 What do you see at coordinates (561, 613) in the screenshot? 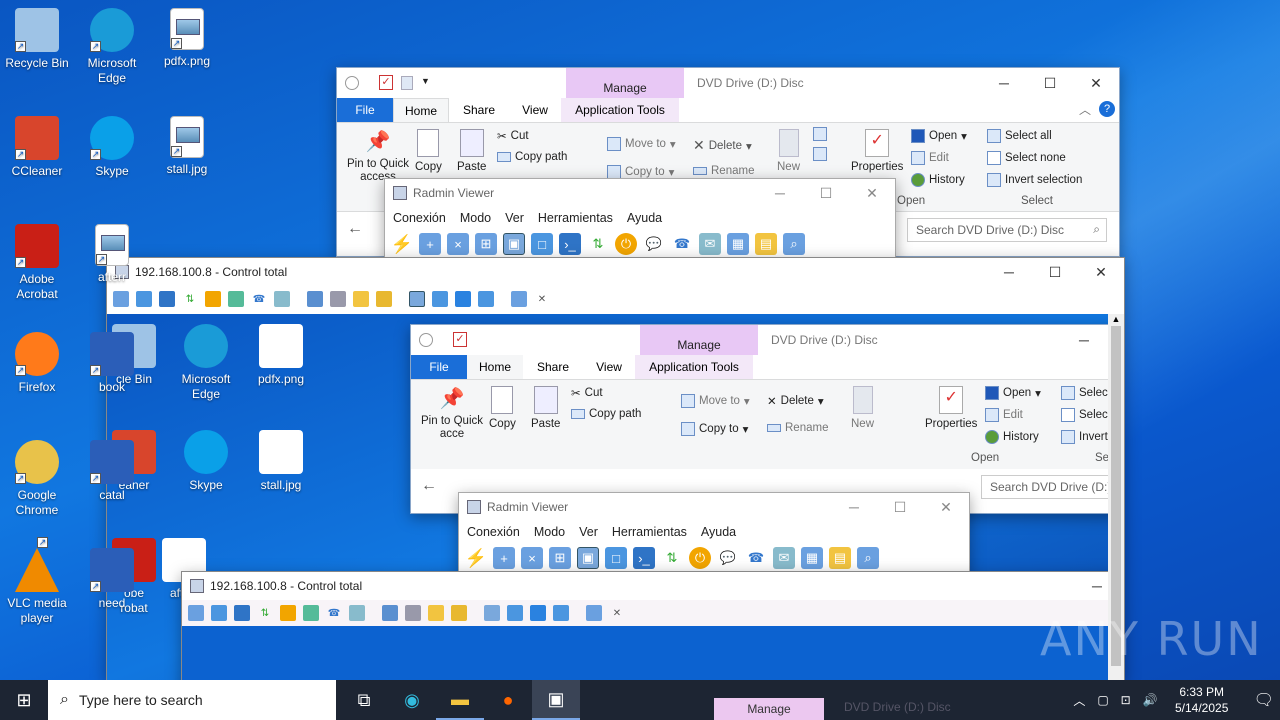
I see `ic-16-icon` at bounding box center [561, 613].